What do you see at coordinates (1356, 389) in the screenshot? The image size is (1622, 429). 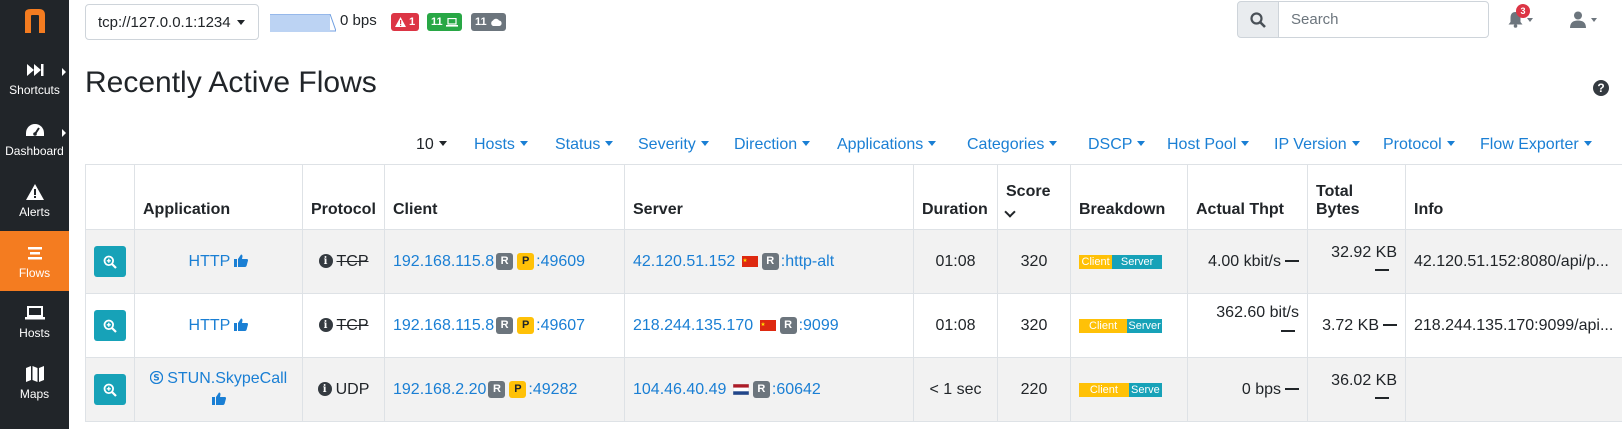 I see `bytes-cell: 36.02 KB` at bounding box center [1356, 389].